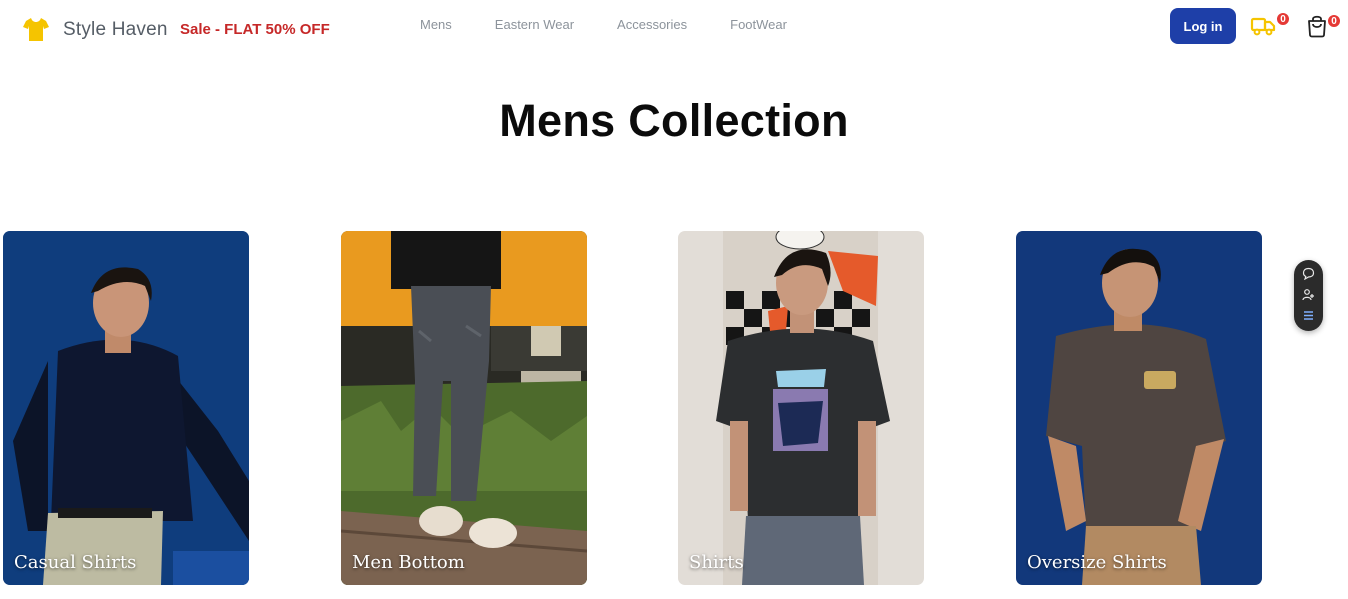 The image size is (1348, 599). What do you see at coordinates (1308, 315) in the screenshot?
I see `list-icon` at bounding box center [1308, 315].